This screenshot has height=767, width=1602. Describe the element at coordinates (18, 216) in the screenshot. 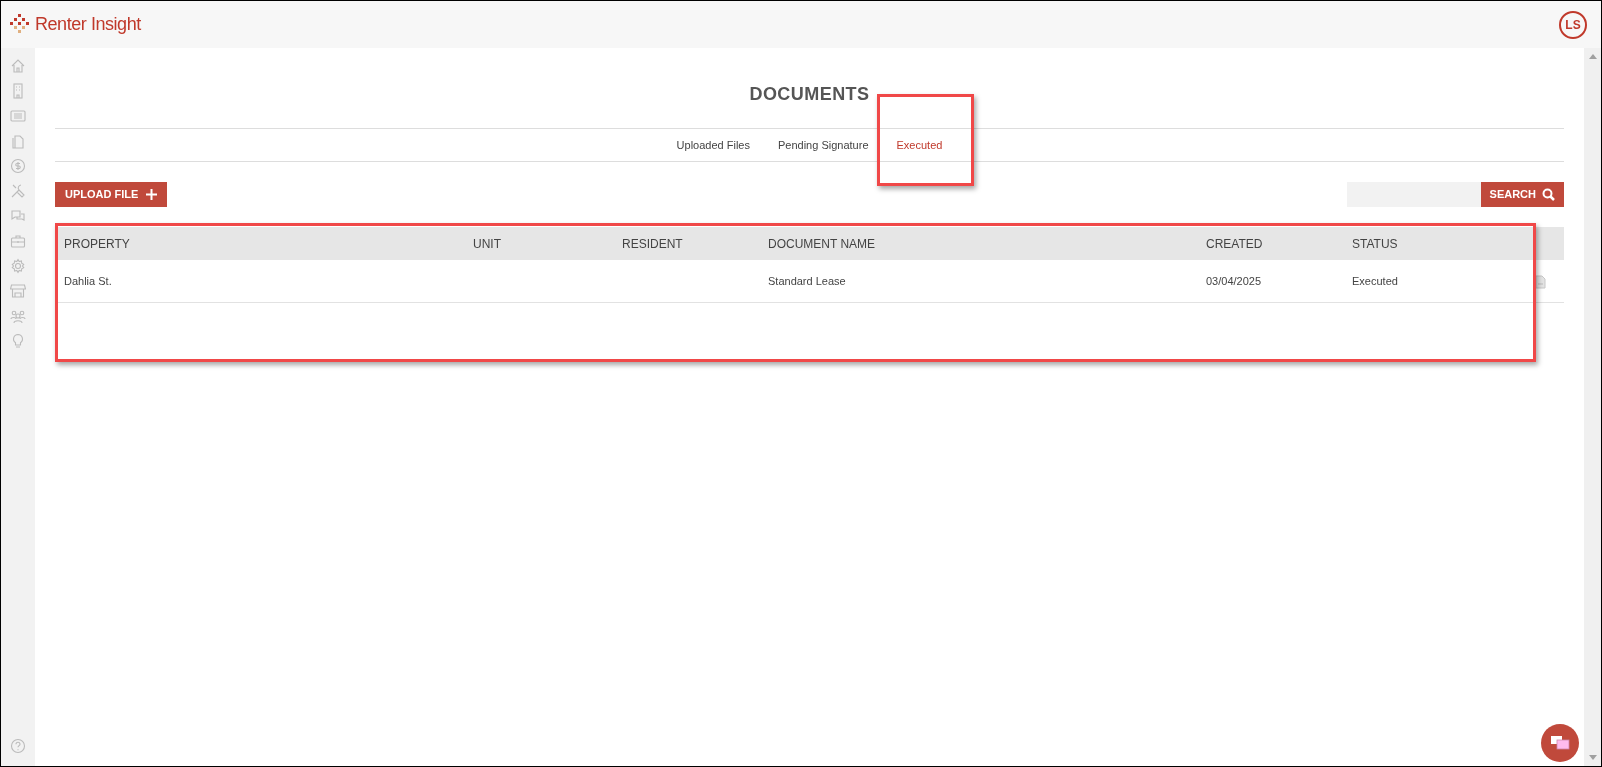

I see `chat-icon` at that location.